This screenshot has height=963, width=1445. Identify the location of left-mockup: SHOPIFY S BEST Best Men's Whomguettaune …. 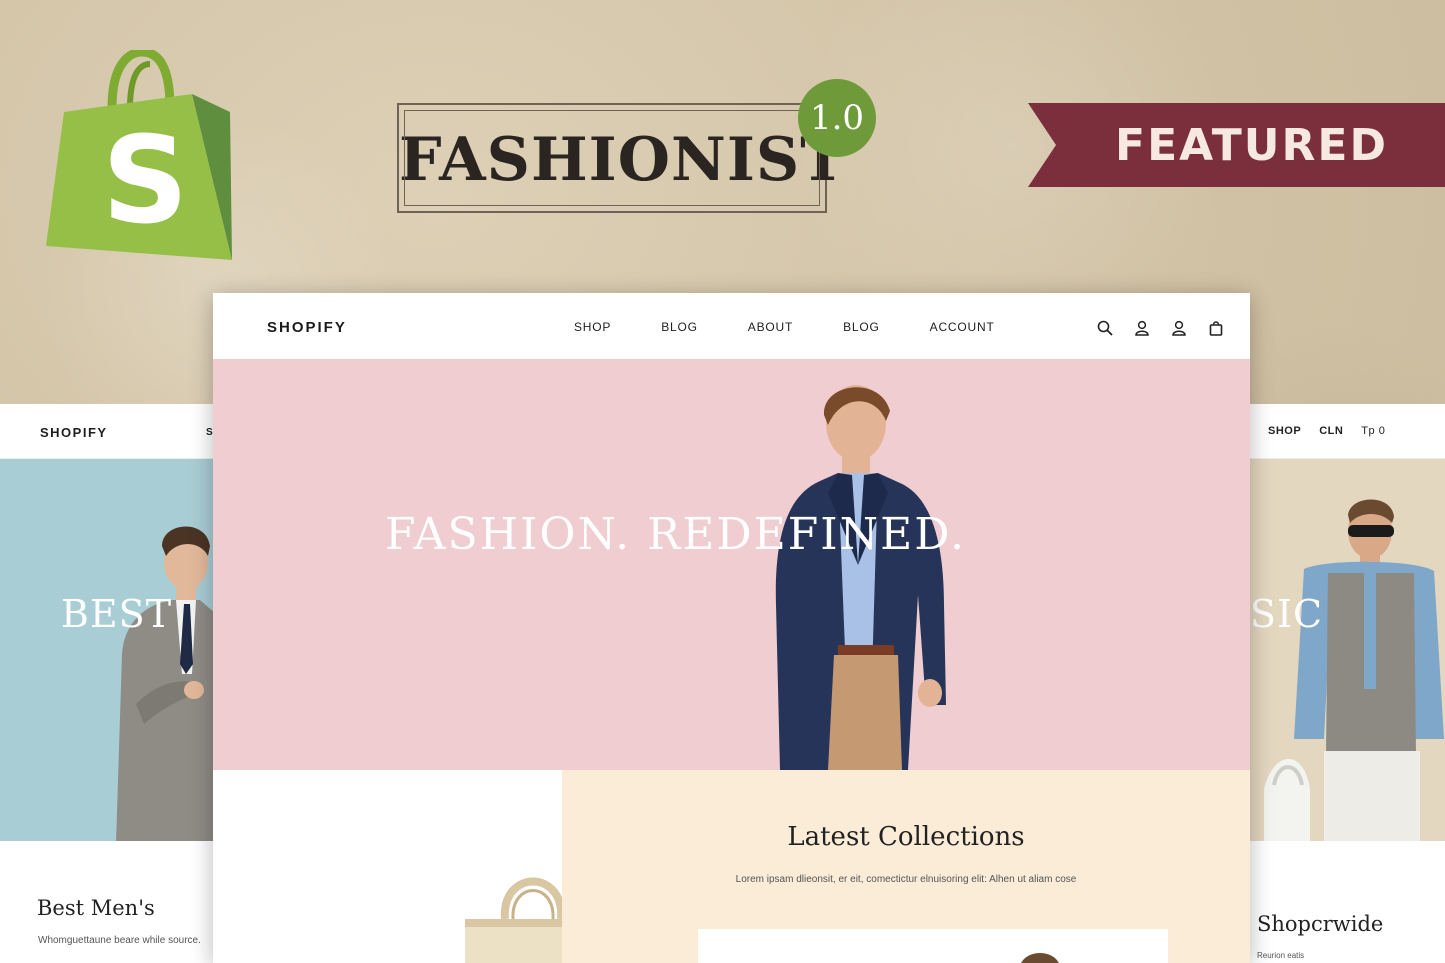
(106, 683).